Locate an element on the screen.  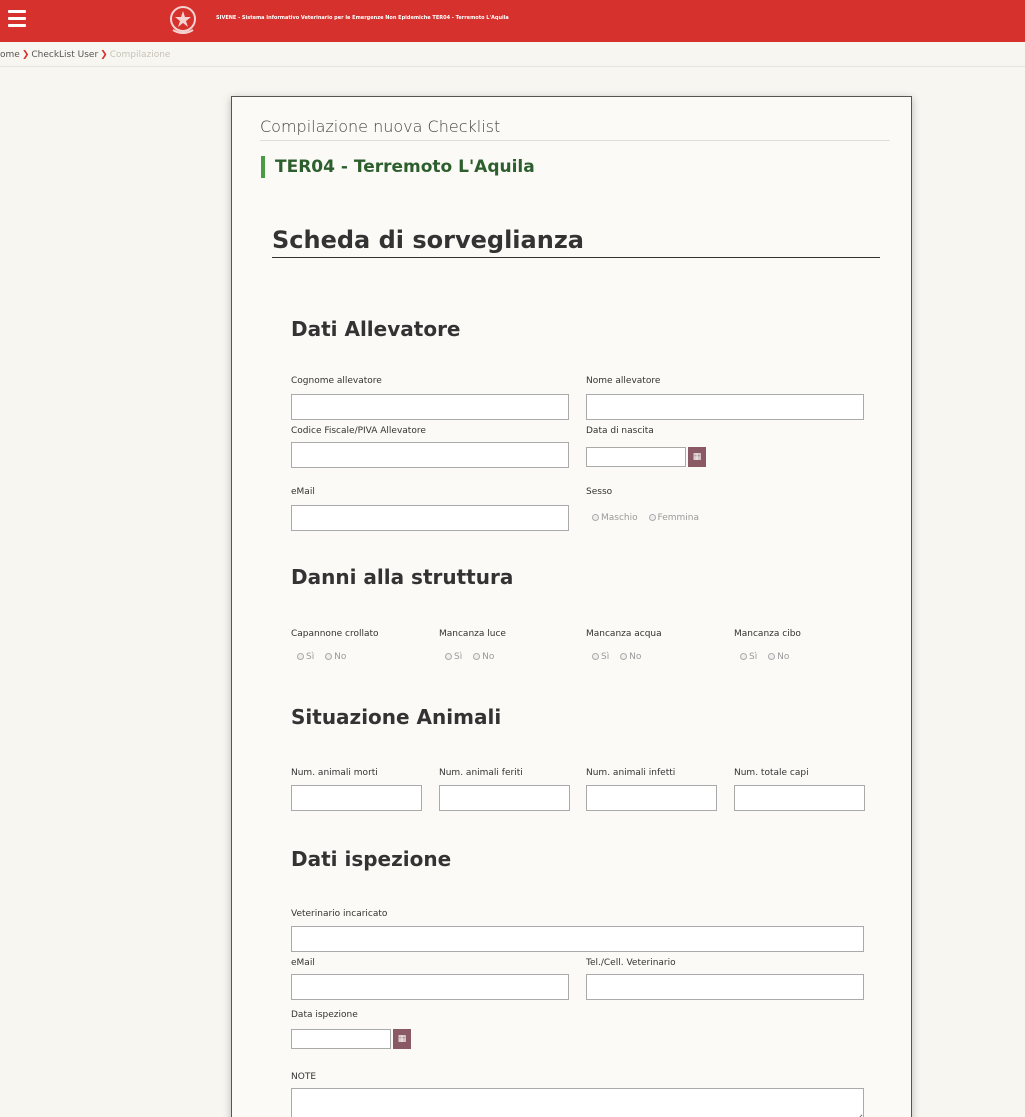
mancanza-luce-radio-group: Sì No is located at coordinates (473, 657).